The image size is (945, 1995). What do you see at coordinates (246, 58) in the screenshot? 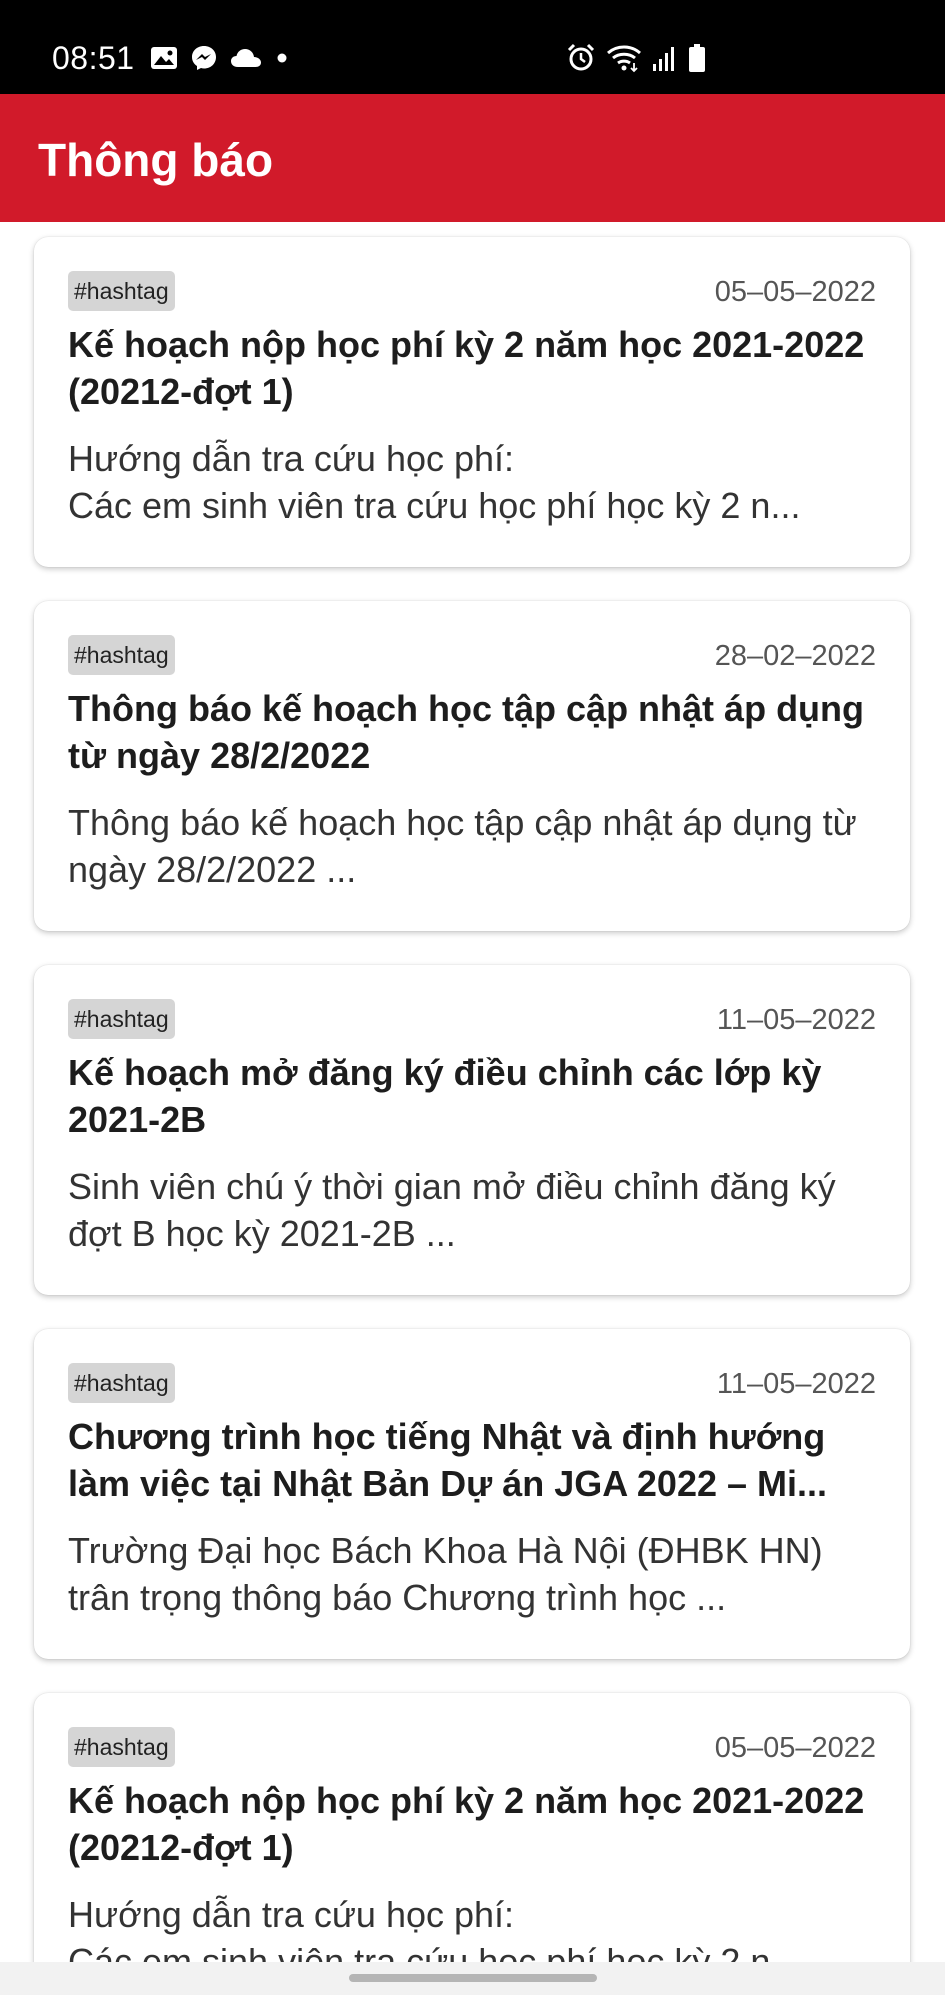
I see `cloud-icon` at bounding box center [246, 58].